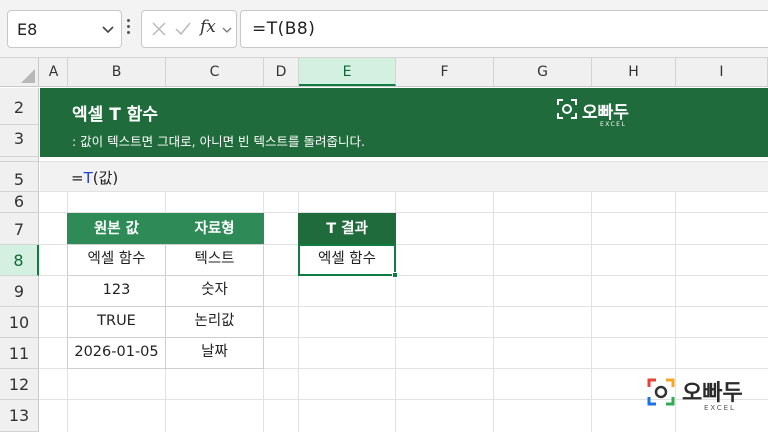  What do you see at coordinates (504, 29) in the screenshot?
I see `formula-input: =T(B8)` at bounding box center [504, 29].